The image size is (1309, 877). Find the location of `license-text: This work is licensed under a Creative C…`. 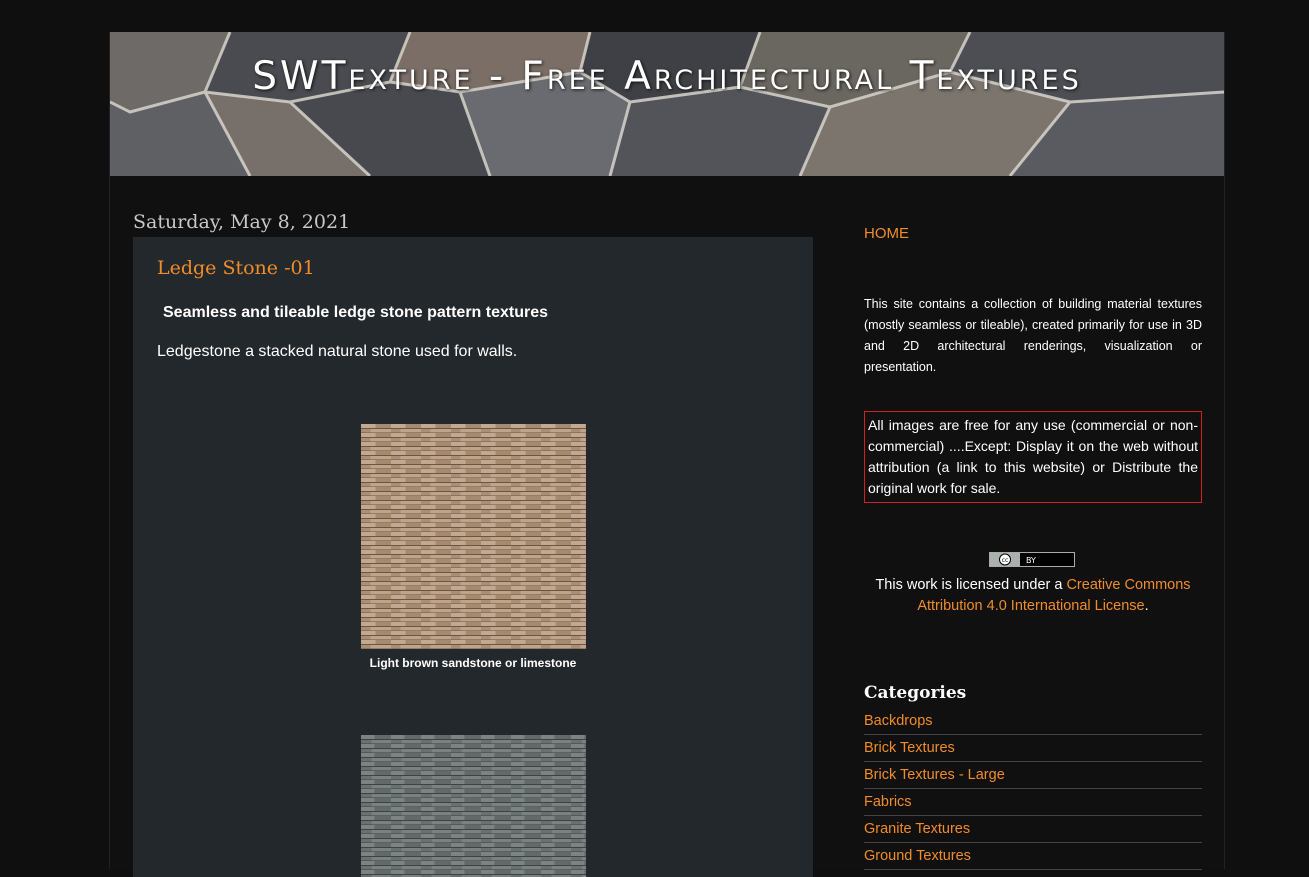

license-text: This work is licensed under a Creative C… is located at coordinates (1033, 596).